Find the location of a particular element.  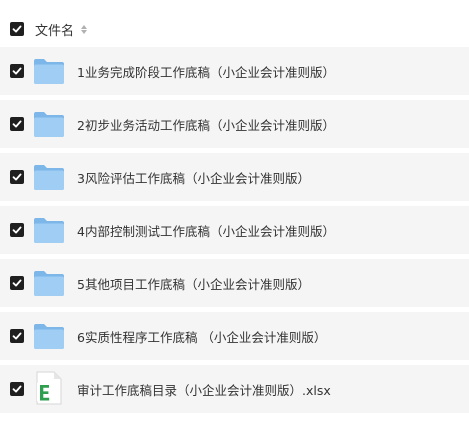

filename-column-header: 文件名 is located at coordinates (61, 29).